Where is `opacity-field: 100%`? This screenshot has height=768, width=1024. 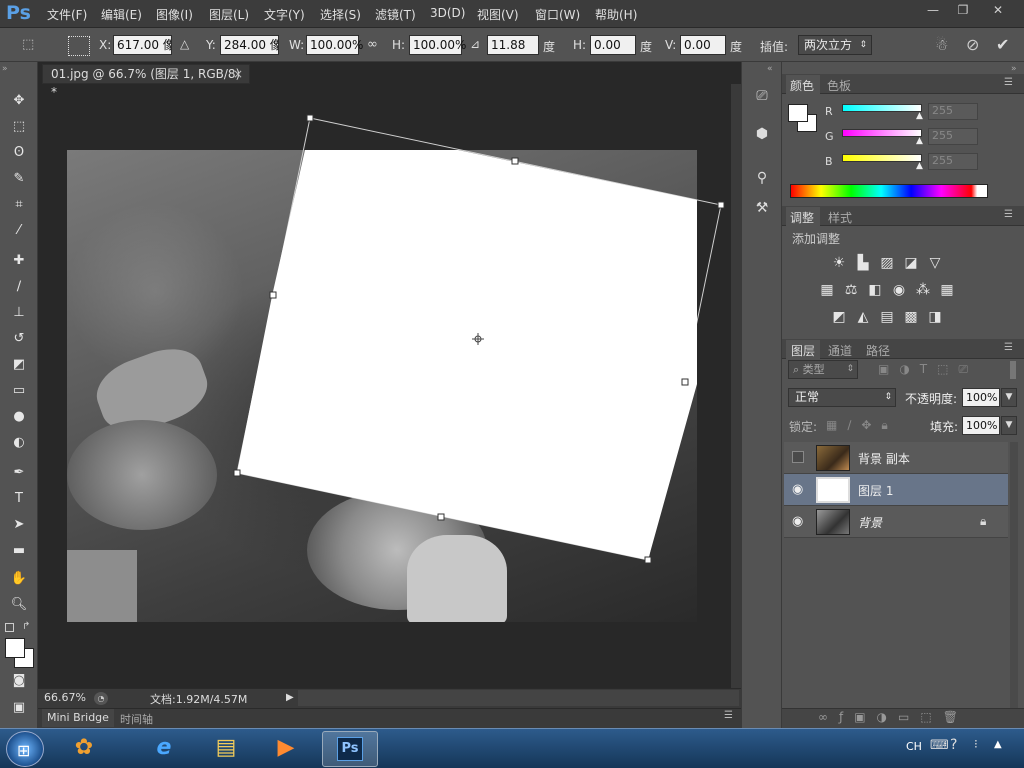 opacity-field: 100% is located at coordinates (981, 397).